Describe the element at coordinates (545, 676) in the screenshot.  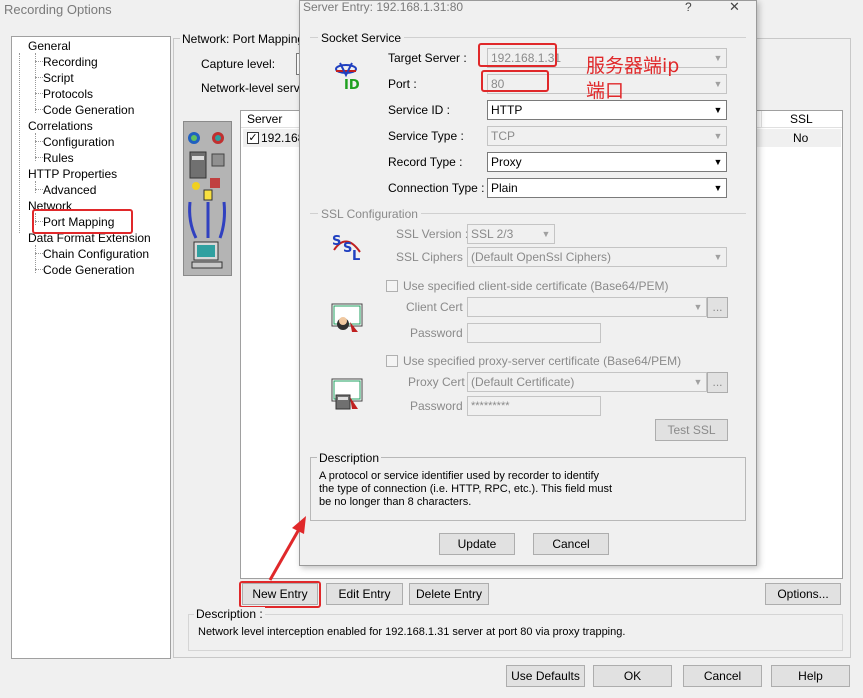
I see `use-defaults-button: Use Defaults` at that location.